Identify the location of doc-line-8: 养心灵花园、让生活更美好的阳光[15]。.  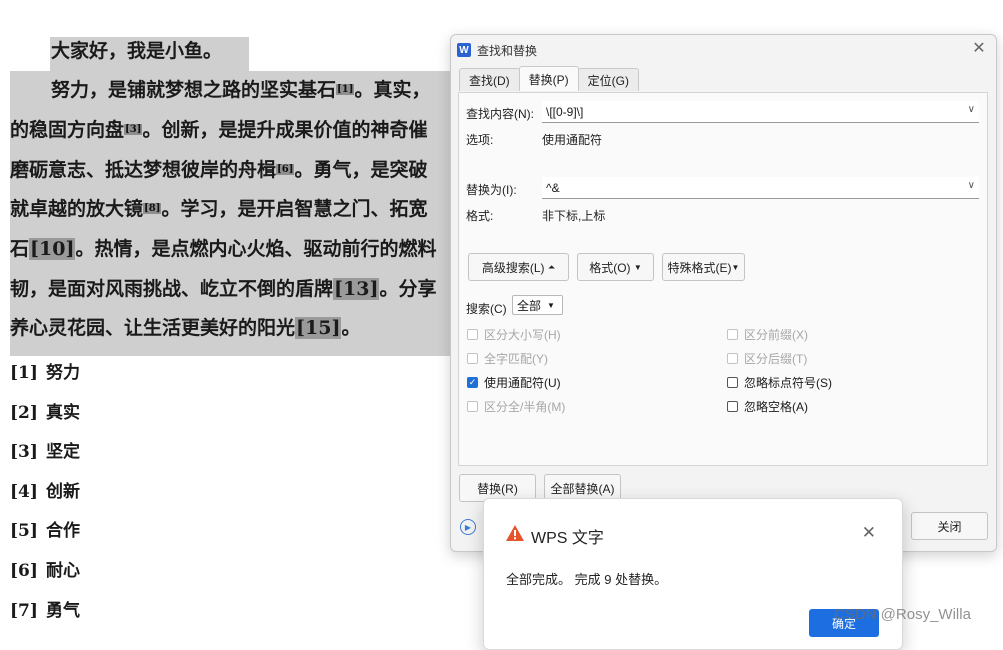
(185, 328).